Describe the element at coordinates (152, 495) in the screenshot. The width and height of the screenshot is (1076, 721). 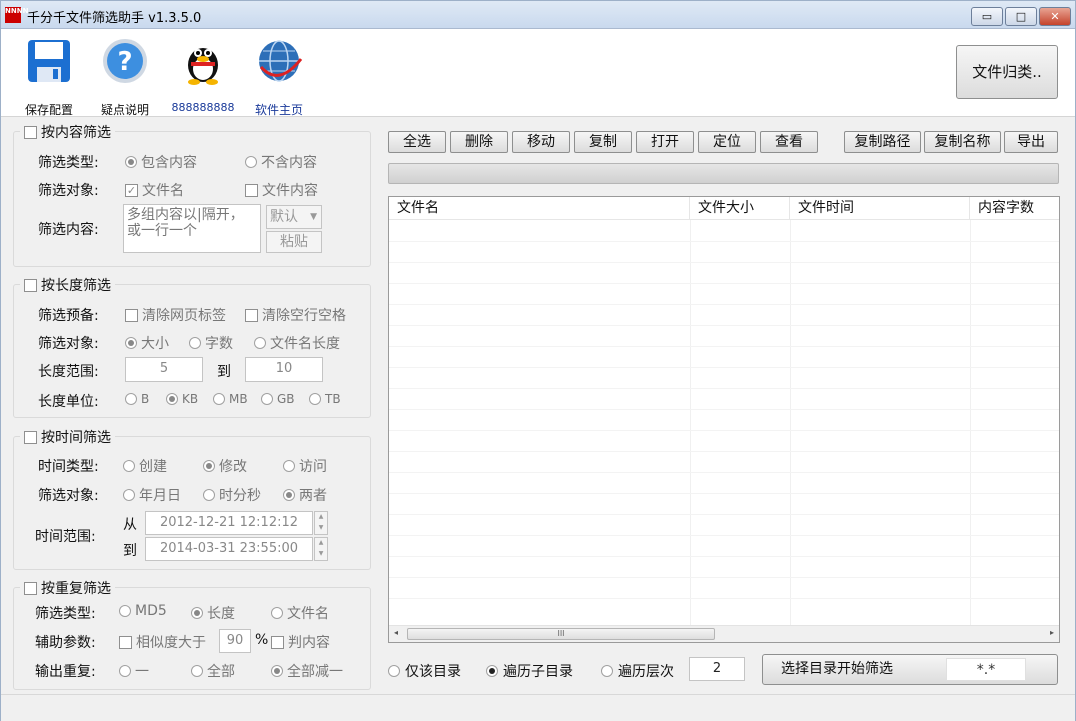
I see `radio-date: 年月日` at that location.